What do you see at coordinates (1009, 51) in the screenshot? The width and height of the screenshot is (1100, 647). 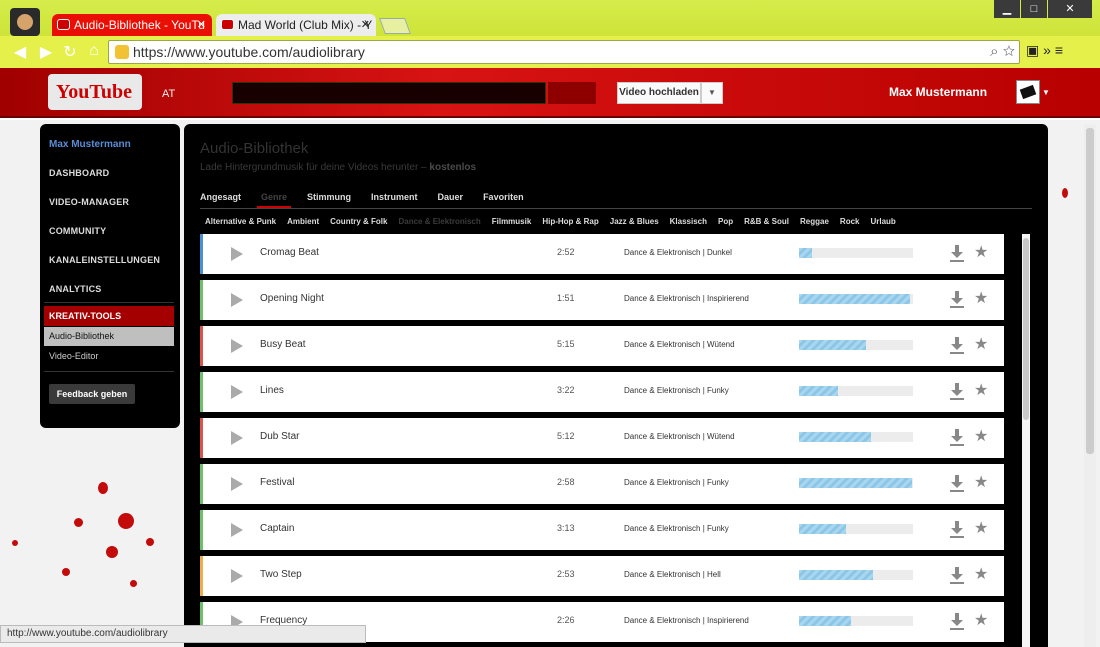 I see `bookmark-star-icon: ☆` at bounding box center [1009, 51].